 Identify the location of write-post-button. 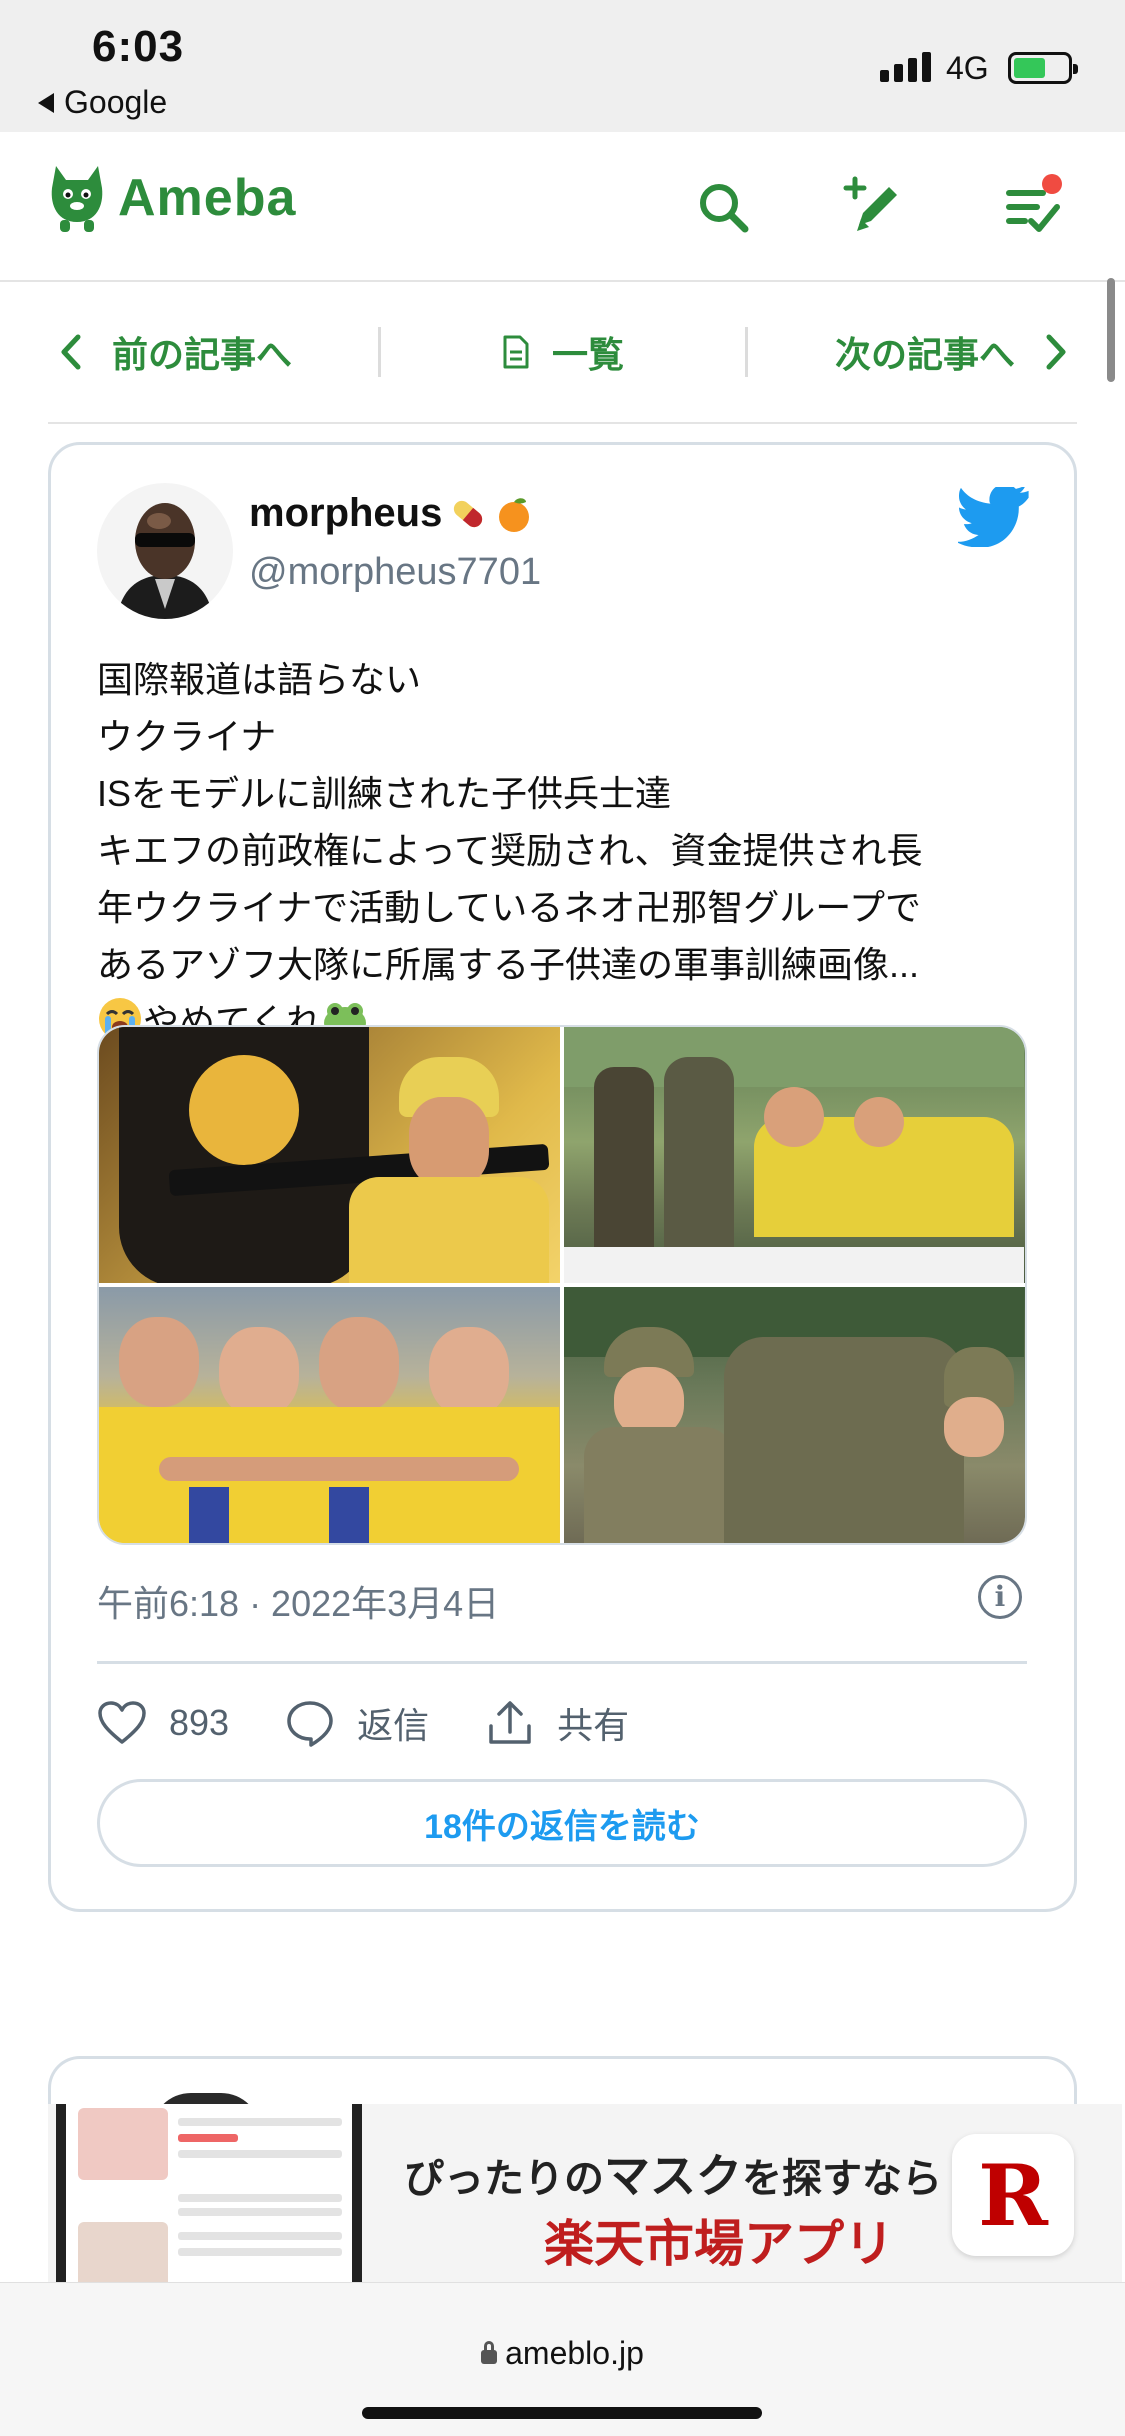
(875, 207).